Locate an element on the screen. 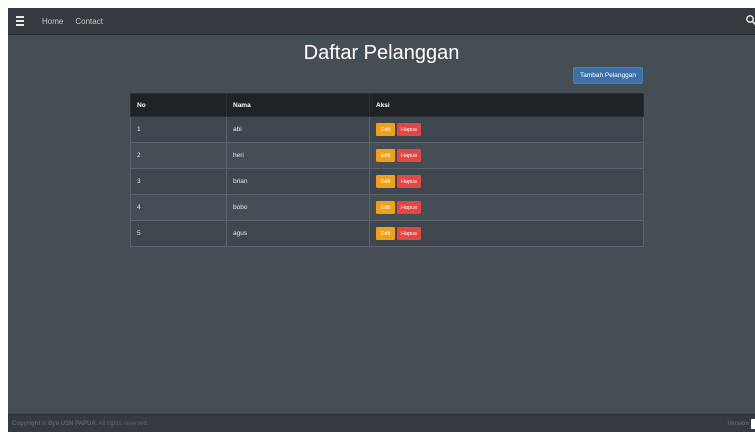 The height and width of the screenshot is (432, 755). cell-nama: abi is located at coordinates (298, 129).